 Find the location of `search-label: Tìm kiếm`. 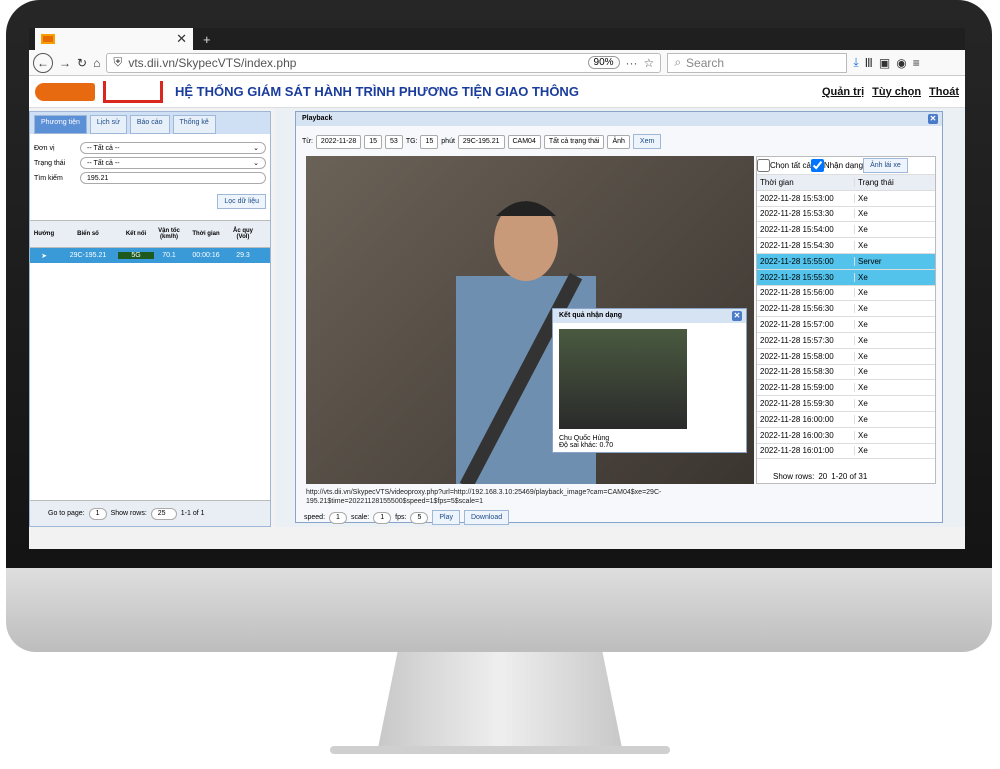

search-label: Tìm kiếm is located at coordinates (48, 178).